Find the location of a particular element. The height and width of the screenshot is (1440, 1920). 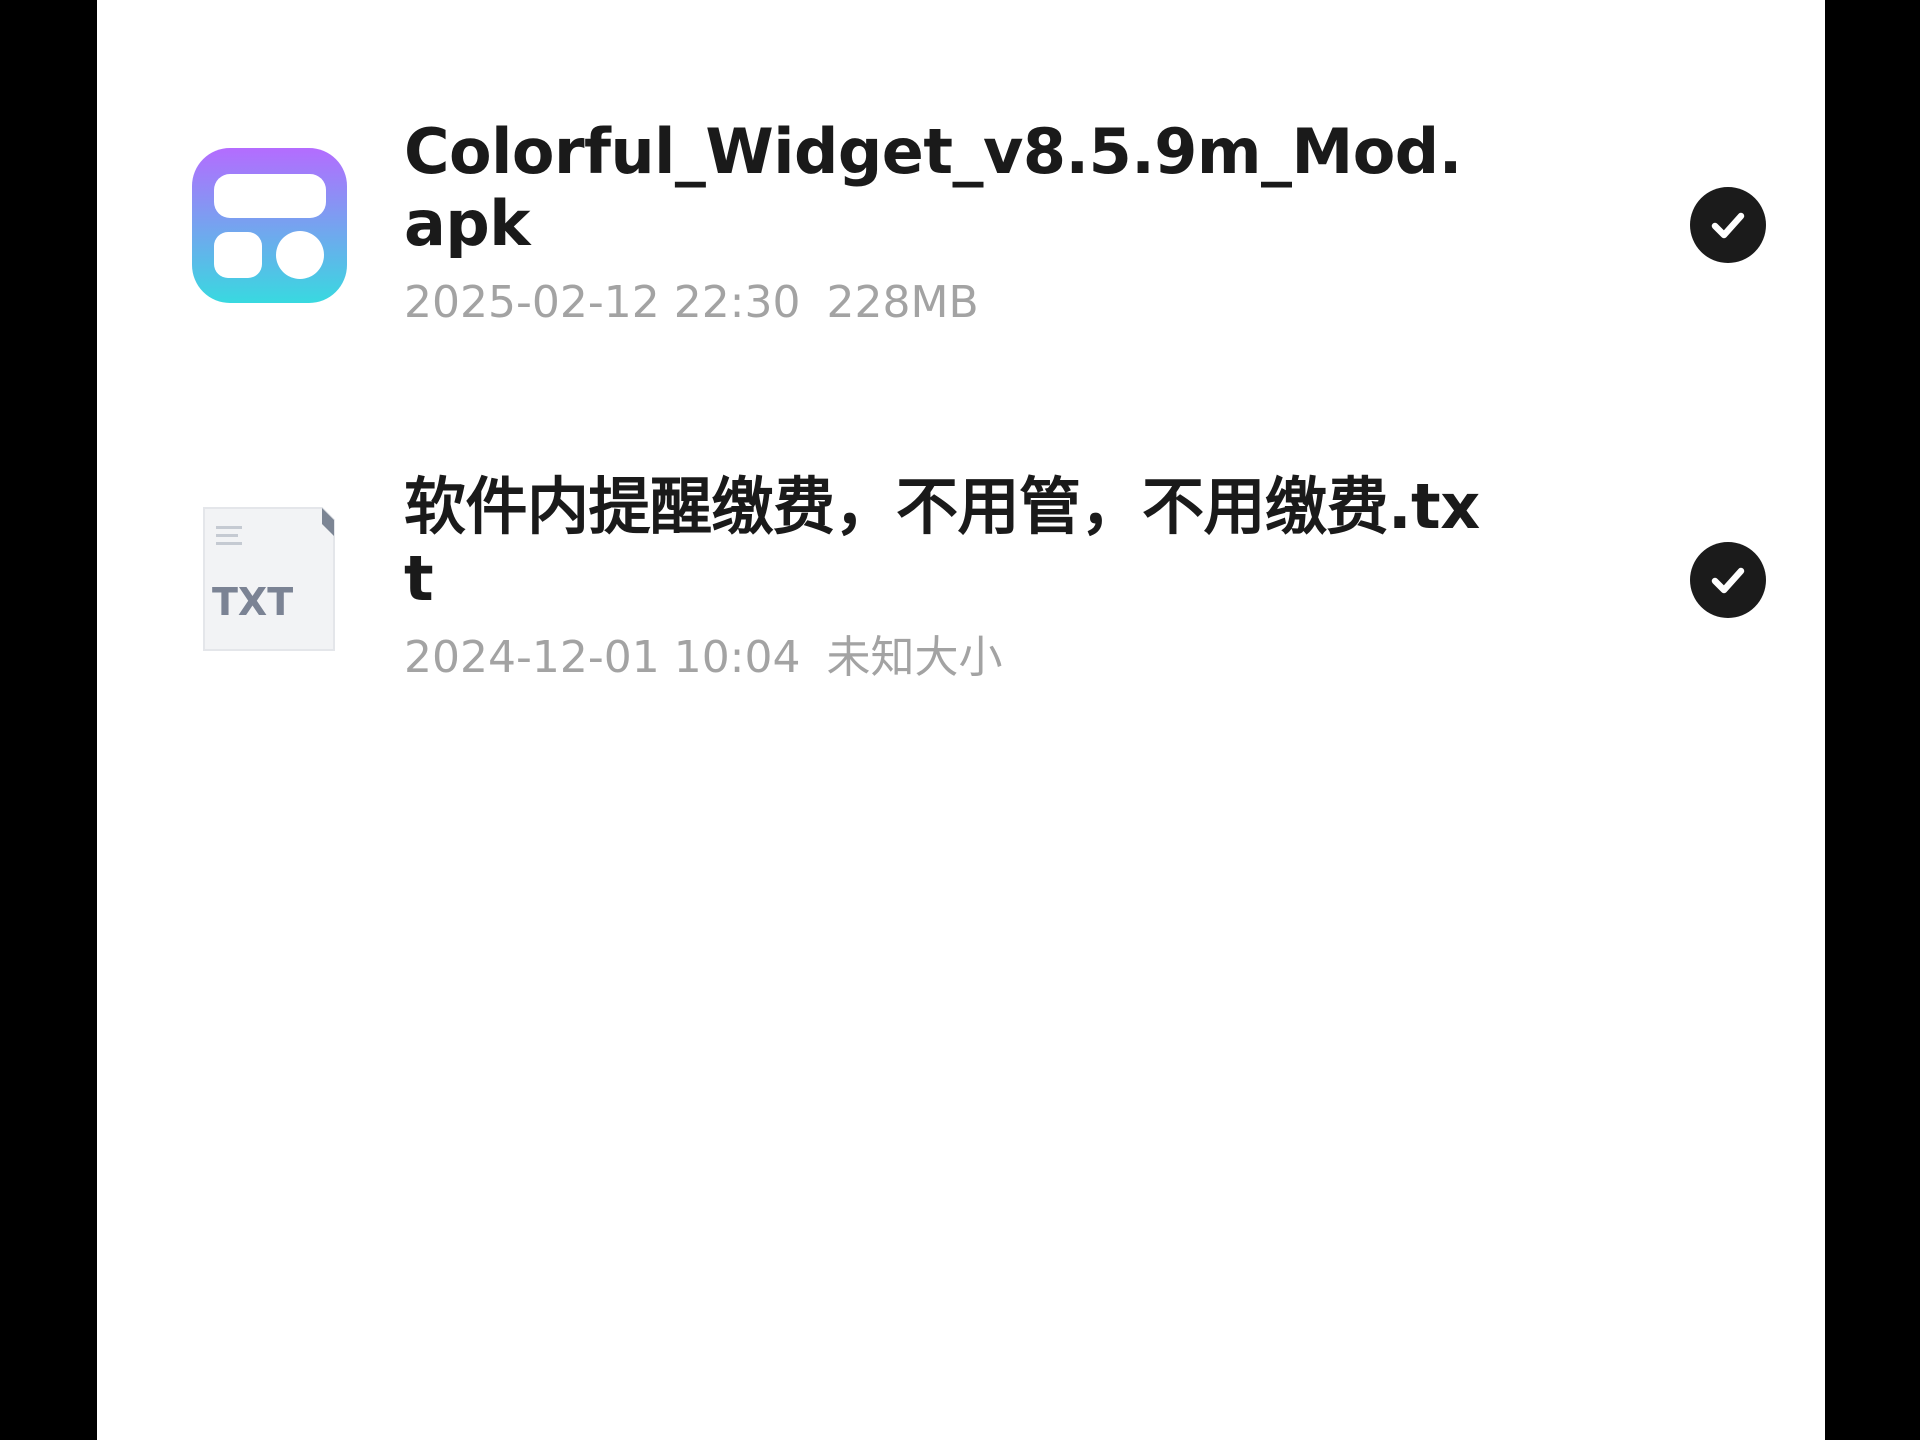

file-size: 未知大小 is located at coordinates (914, 657).